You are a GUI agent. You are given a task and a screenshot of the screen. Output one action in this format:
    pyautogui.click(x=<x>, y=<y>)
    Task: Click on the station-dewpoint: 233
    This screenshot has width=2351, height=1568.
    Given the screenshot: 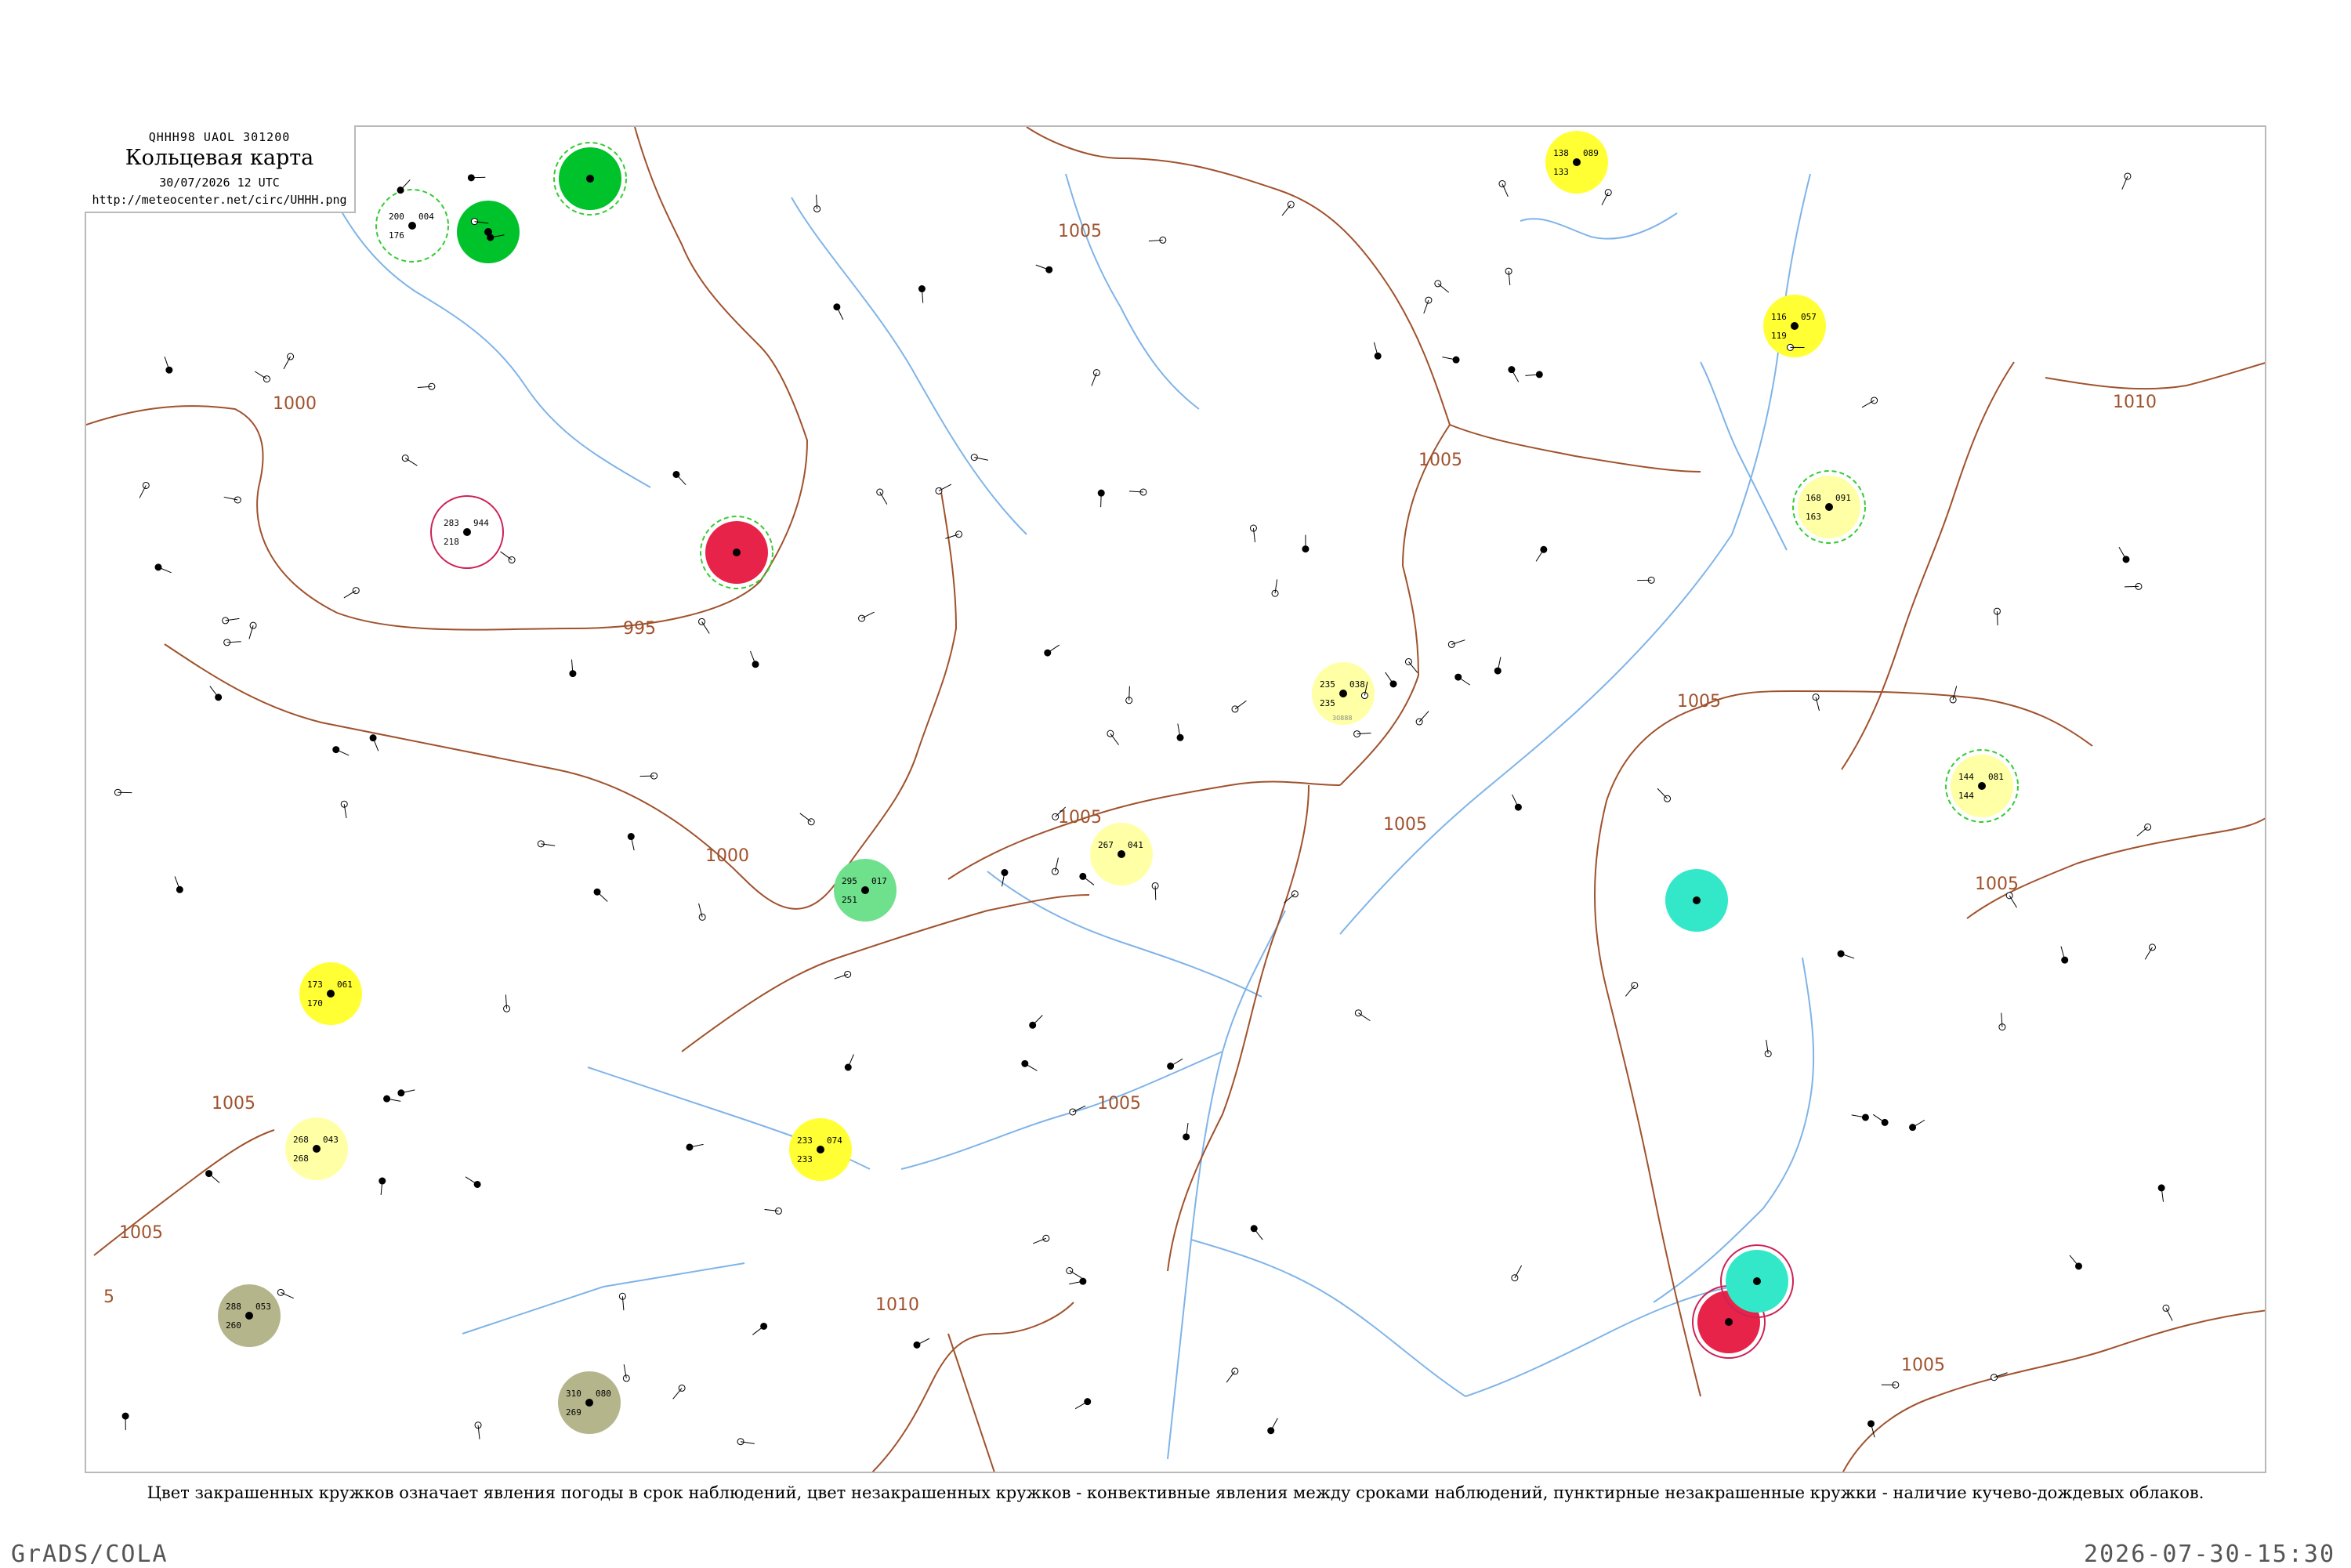 What is the action you would take?
    pyautogui.click(x=805, y=1159)
    